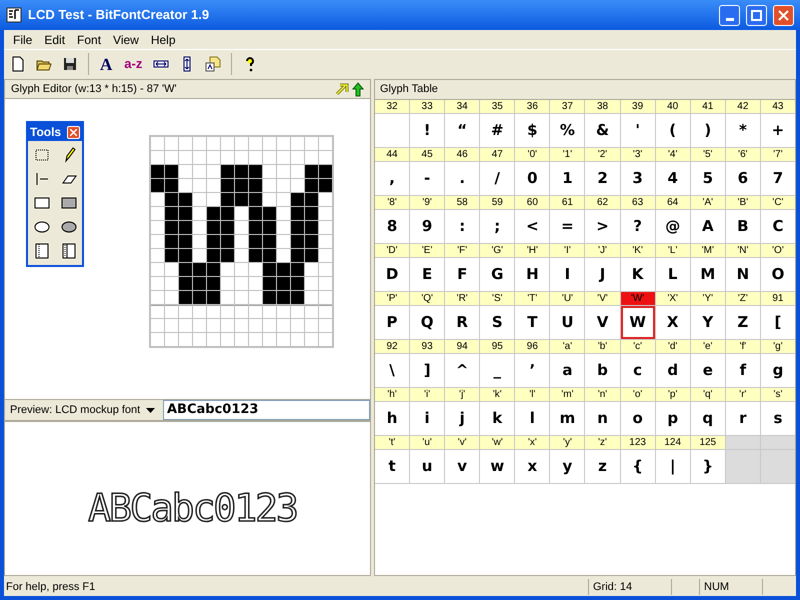  What do you see at coordinates (241, 241) in the screenshot?
I see `pixel-grid` at bounding box center [241, 241].